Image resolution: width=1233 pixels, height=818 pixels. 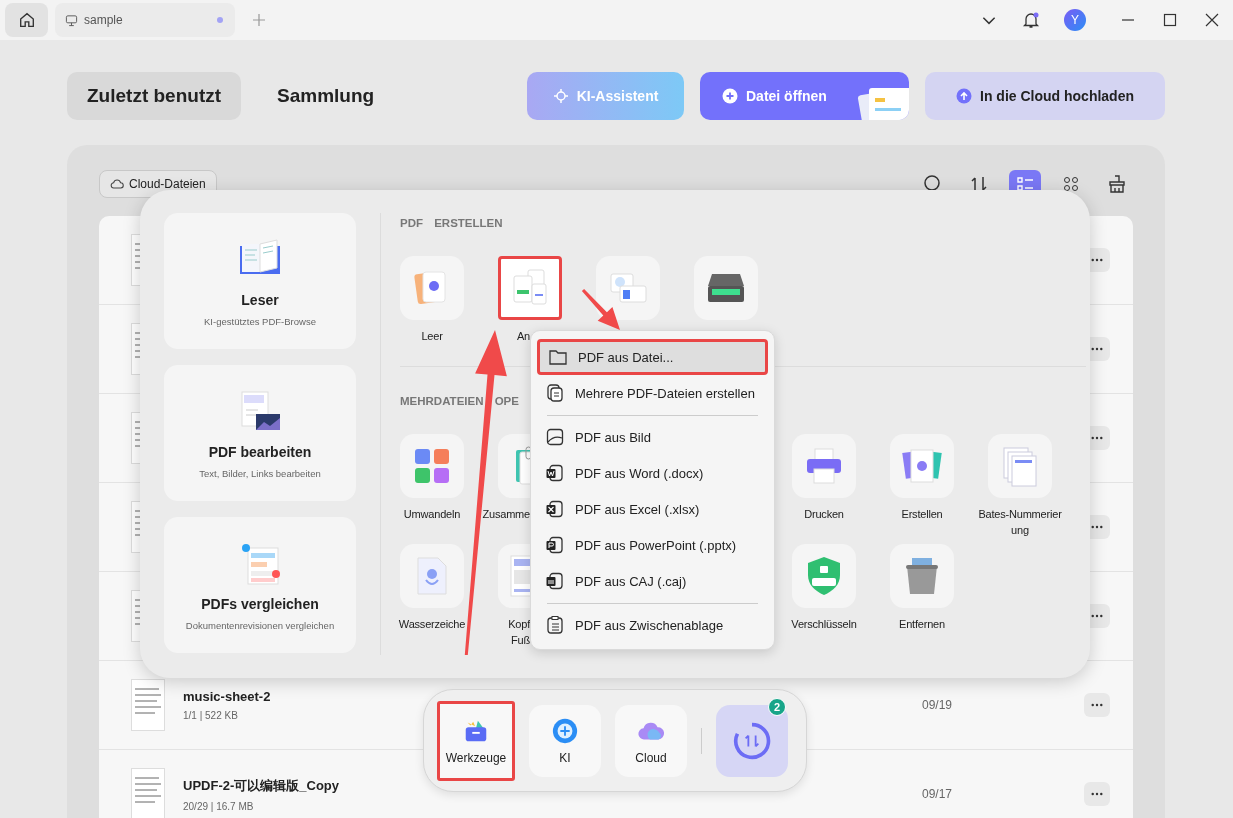 What do you see at coordinates (104, 20) in the screenshot?
I see `tab-title: sample` at bounding box center [104, 20].